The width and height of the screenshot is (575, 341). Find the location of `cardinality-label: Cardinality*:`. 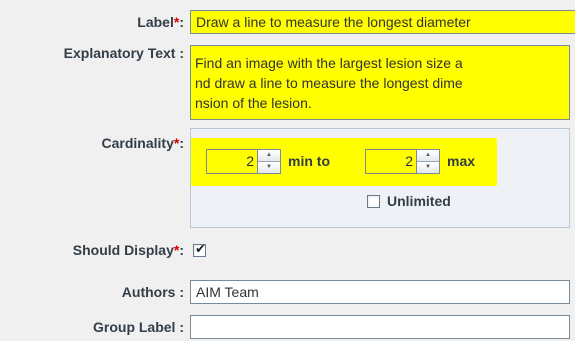

cardinality-label: Cardinality*: is located at coordinates (143, 143).